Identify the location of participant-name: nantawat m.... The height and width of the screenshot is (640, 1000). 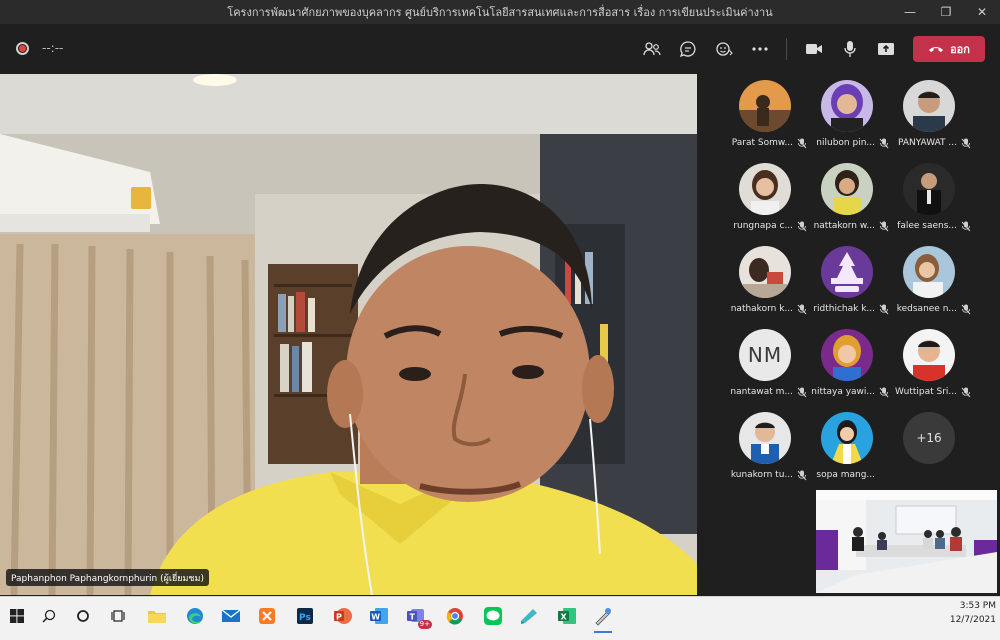
(761, 392).